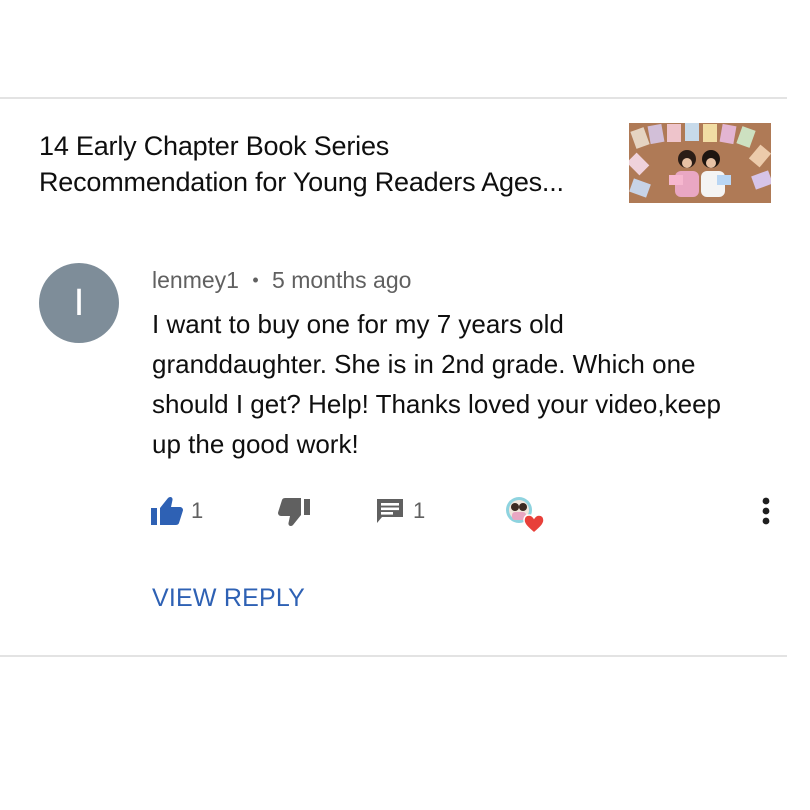 This screenshot has height=810, width=810. I want to click on avatar: I, so click(79, 303).